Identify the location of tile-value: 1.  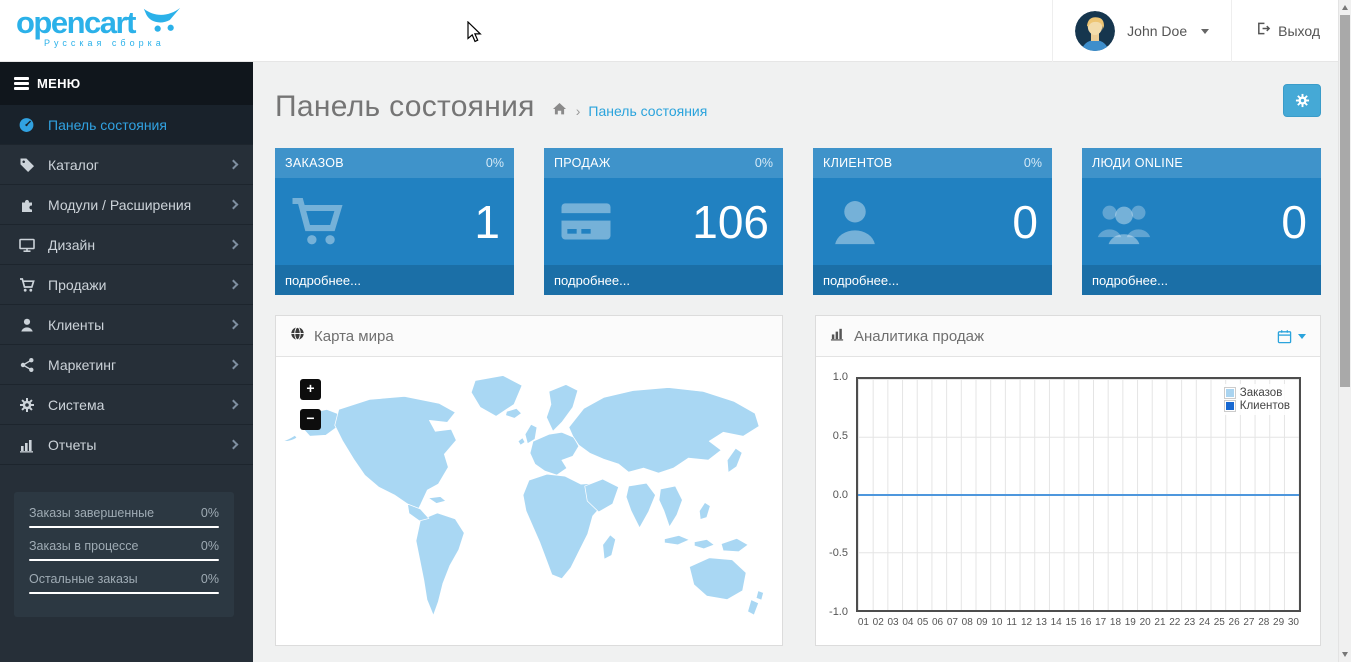
(487, 221).